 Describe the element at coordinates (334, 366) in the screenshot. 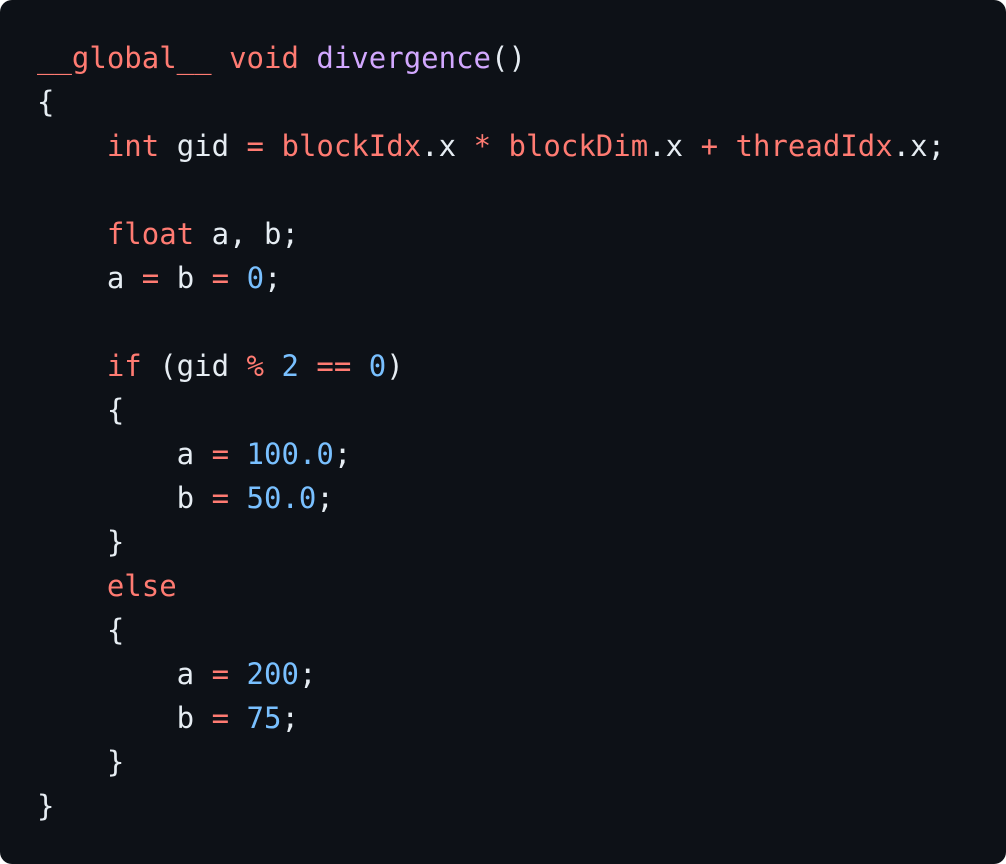

I see `operator-token: ==` at that location.